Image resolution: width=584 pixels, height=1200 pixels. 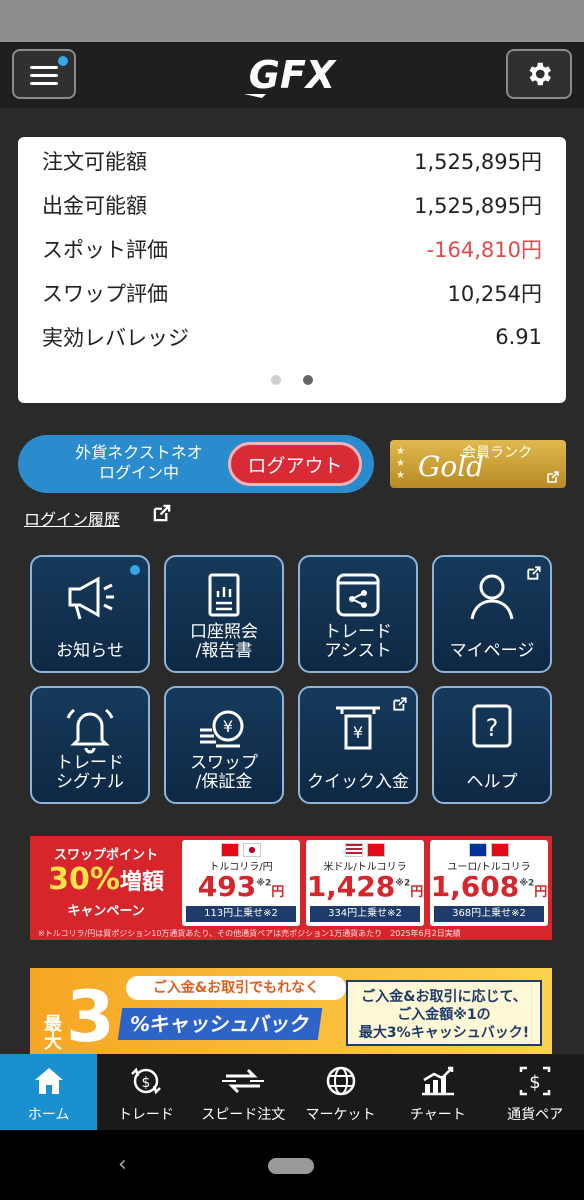 What do you see at coordinates (227, 886) in the screenshot?
I see `pair-price: 493` at bounding box center [227, 886].